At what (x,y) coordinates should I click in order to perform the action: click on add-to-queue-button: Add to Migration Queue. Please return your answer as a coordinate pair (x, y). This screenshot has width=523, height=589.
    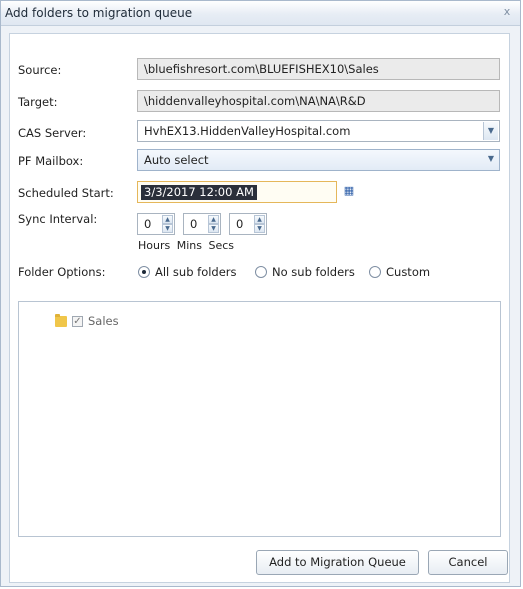
    Looking at the image, I should click on (337, 562).